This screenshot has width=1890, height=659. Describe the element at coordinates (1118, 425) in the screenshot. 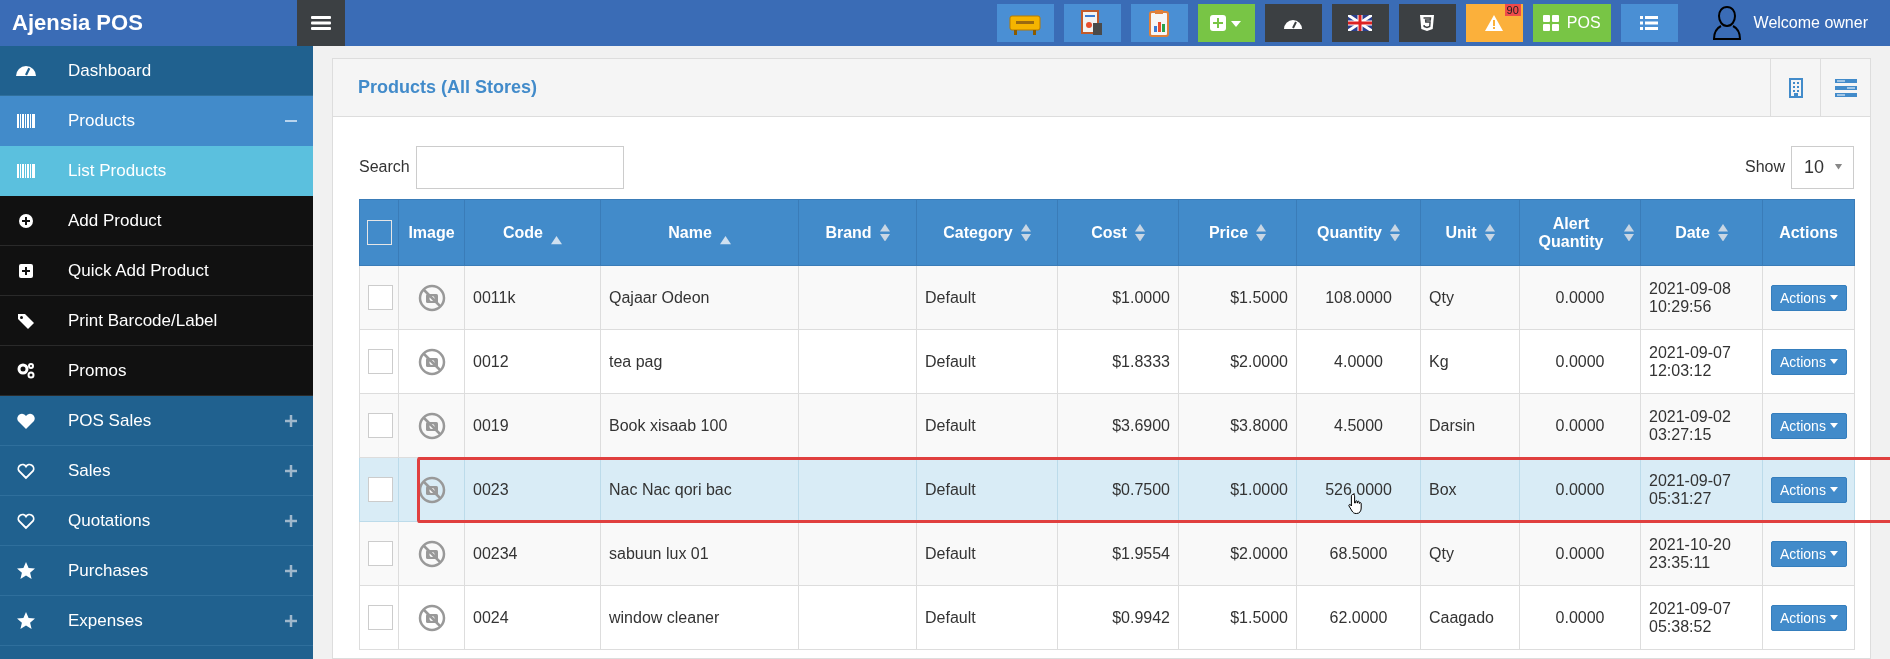

I see `table-cell: $3.6900` at that location.